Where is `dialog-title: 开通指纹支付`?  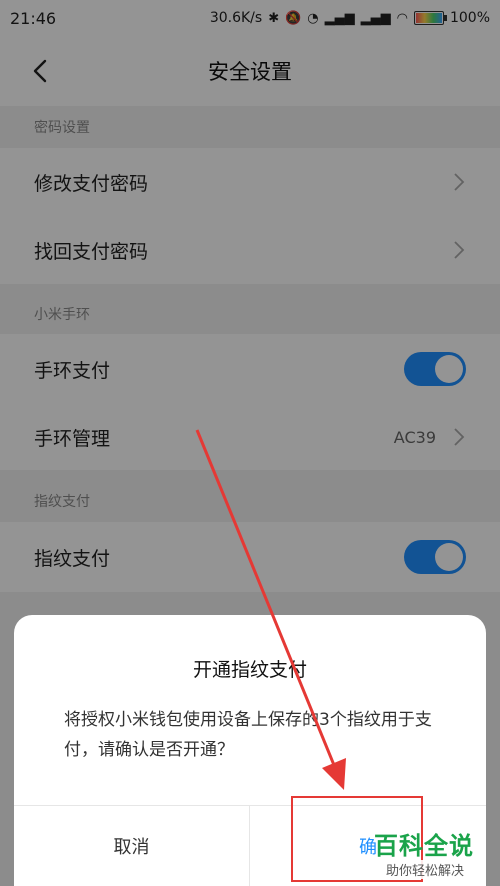
dialog-title: 开通指纹支付 is located at coordinates (249, 670).